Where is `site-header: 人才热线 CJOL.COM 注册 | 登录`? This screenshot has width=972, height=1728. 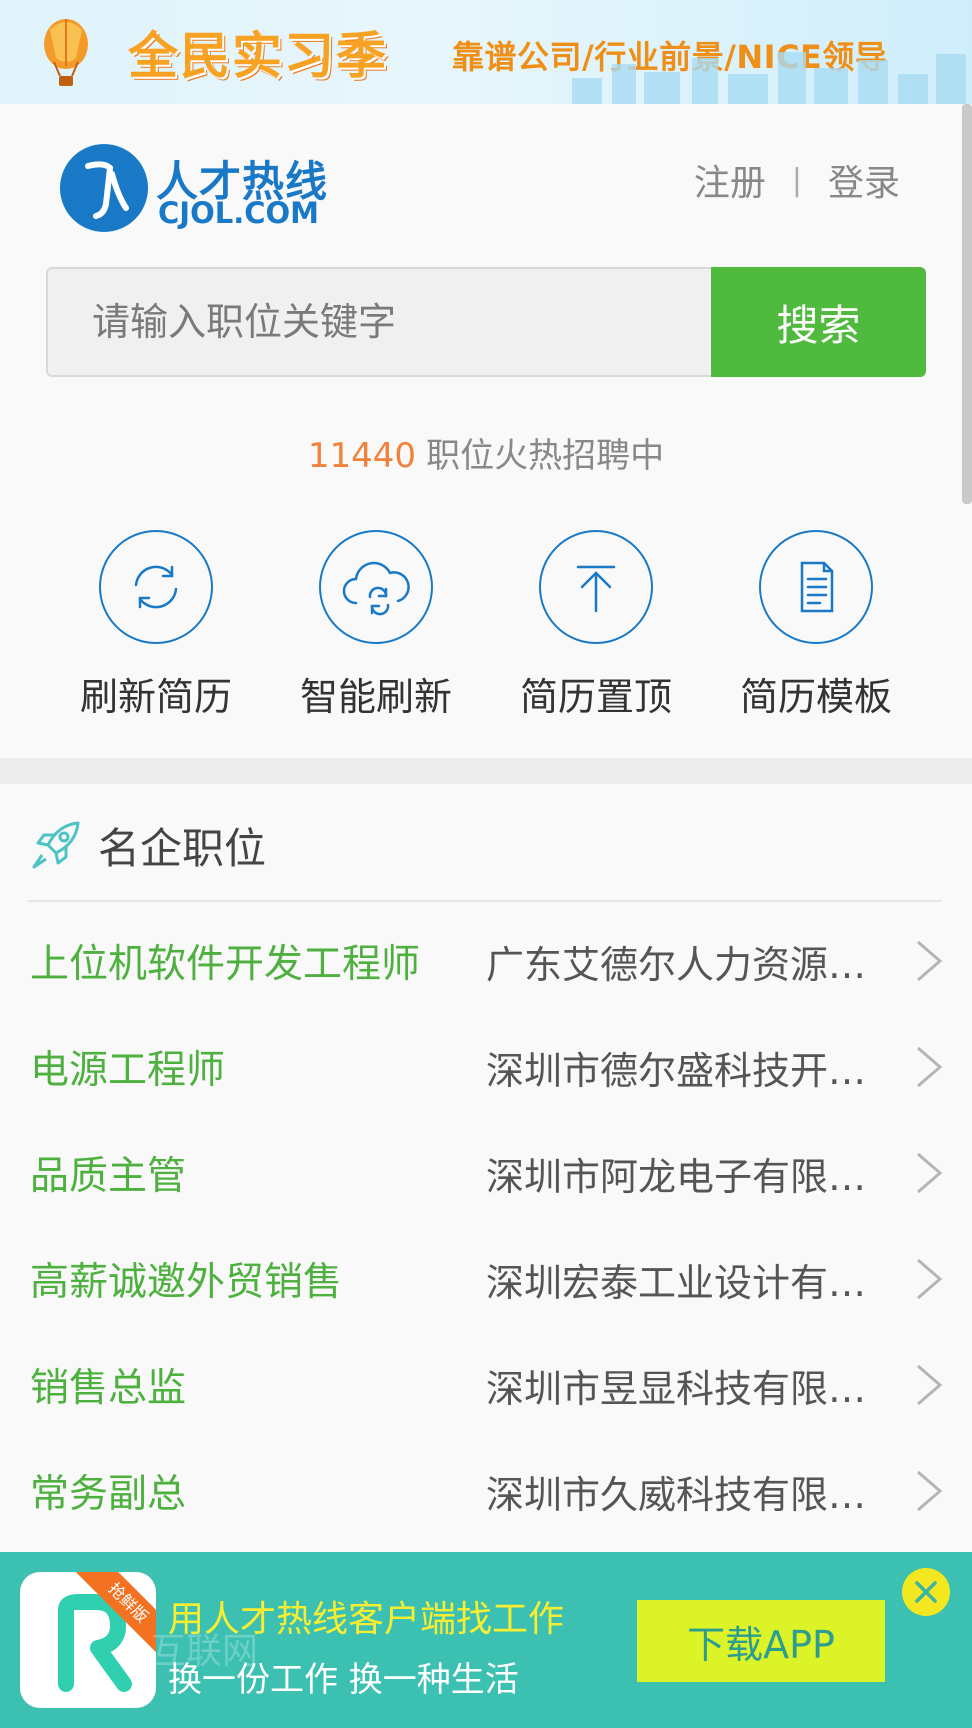
site-header: 人才热线 CJOL.COM 注册 | 登录 is located at coordinates (486, 179).